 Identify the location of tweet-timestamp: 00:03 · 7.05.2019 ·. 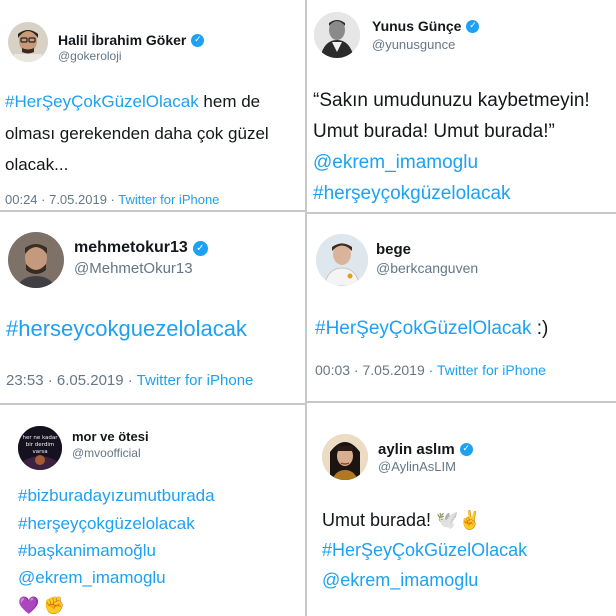
(376, 370).